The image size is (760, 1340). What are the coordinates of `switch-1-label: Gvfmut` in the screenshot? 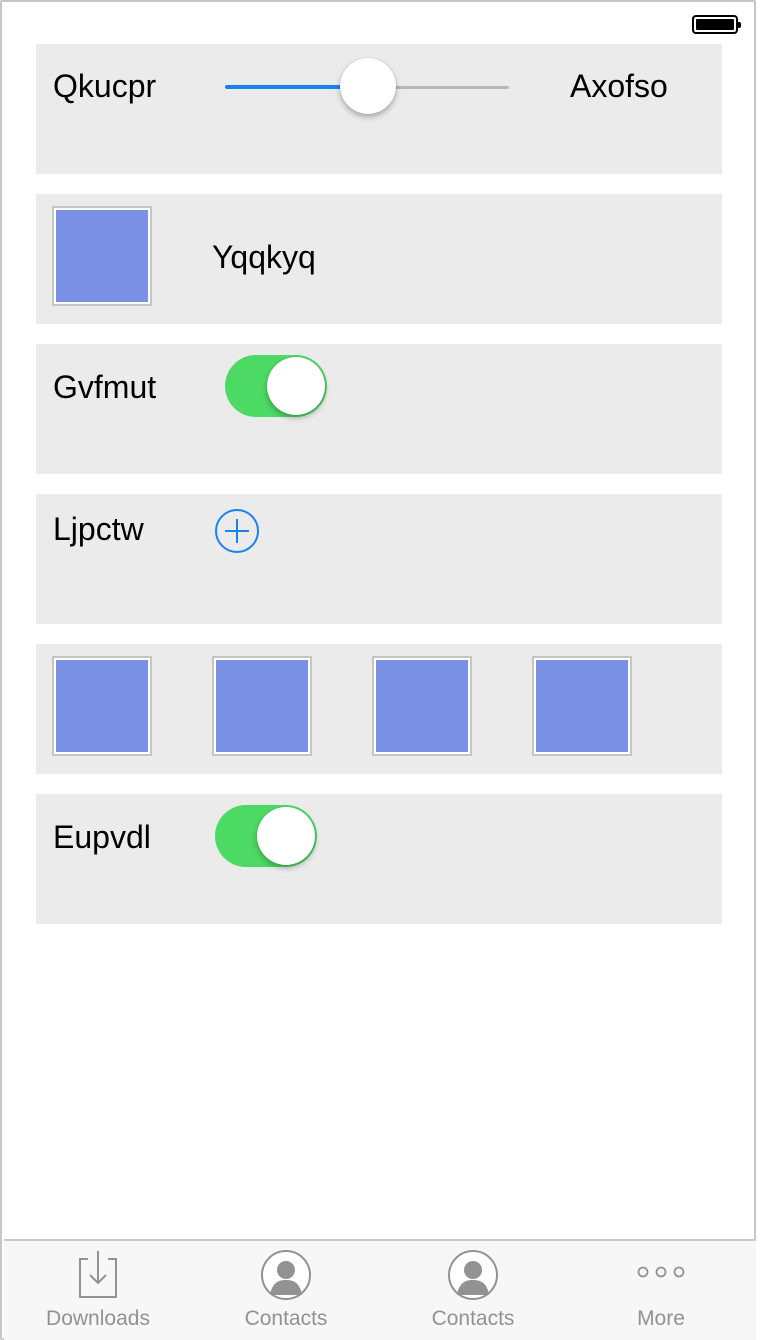 It's located at (105, 387).